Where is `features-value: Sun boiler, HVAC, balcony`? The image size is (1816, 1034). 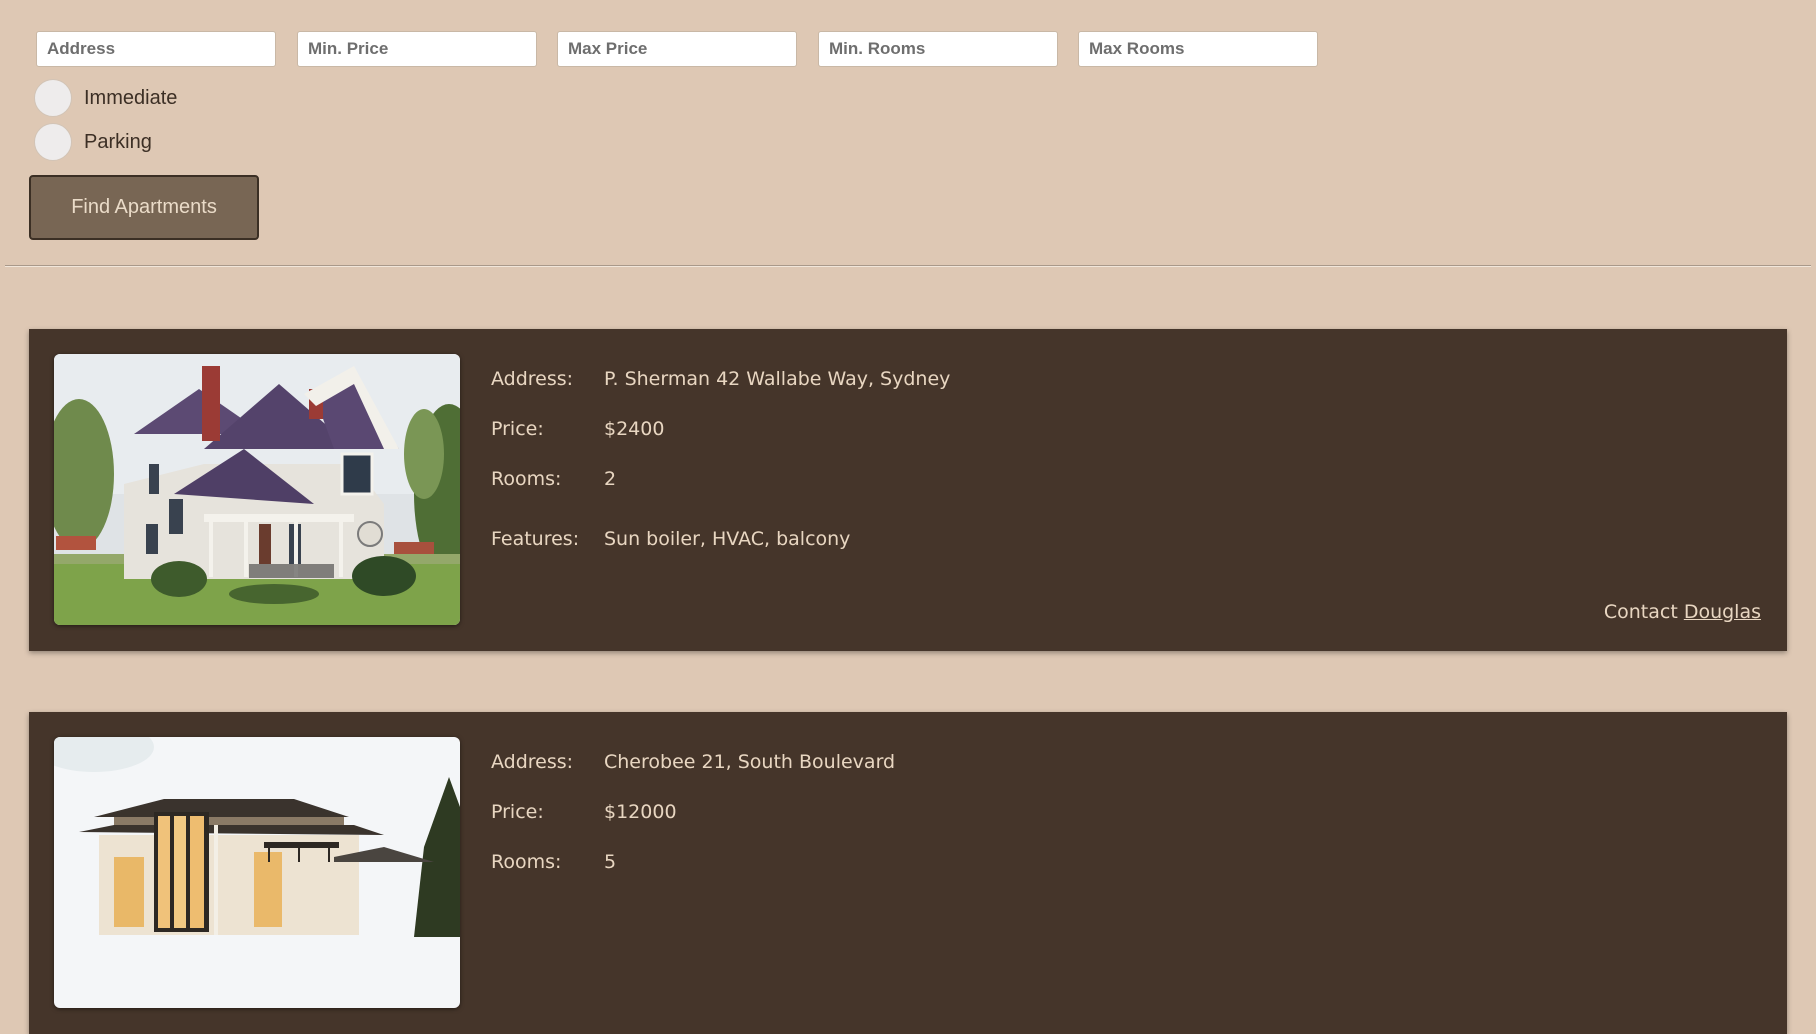
features-value: Sun boiler, HVAC, balcony is located at coordinates (727, 539).